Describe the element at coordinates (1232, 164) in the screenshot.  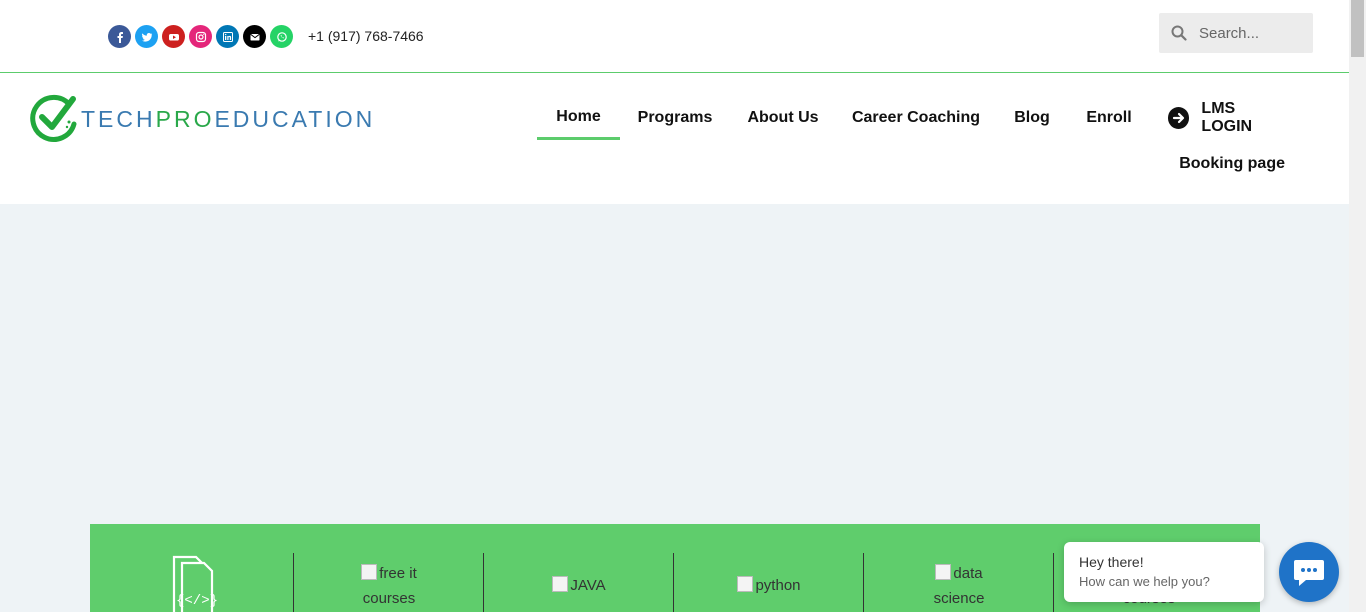
I see `nav-booking-page: Booking page` at that location.